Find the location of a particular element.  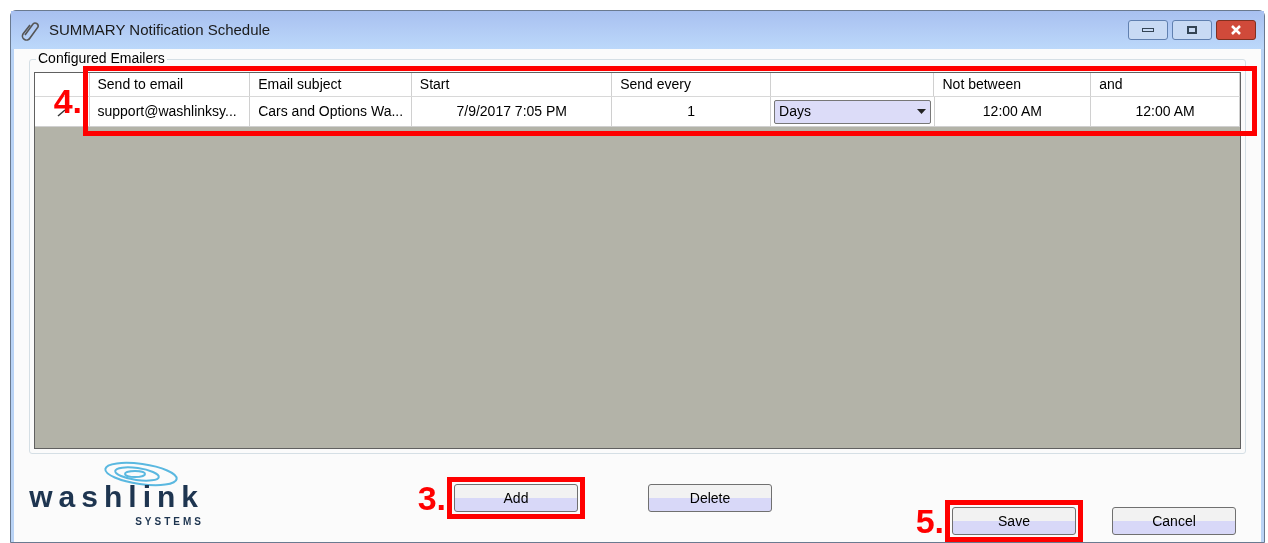

close-icon is located at coordinates (1236, 30).